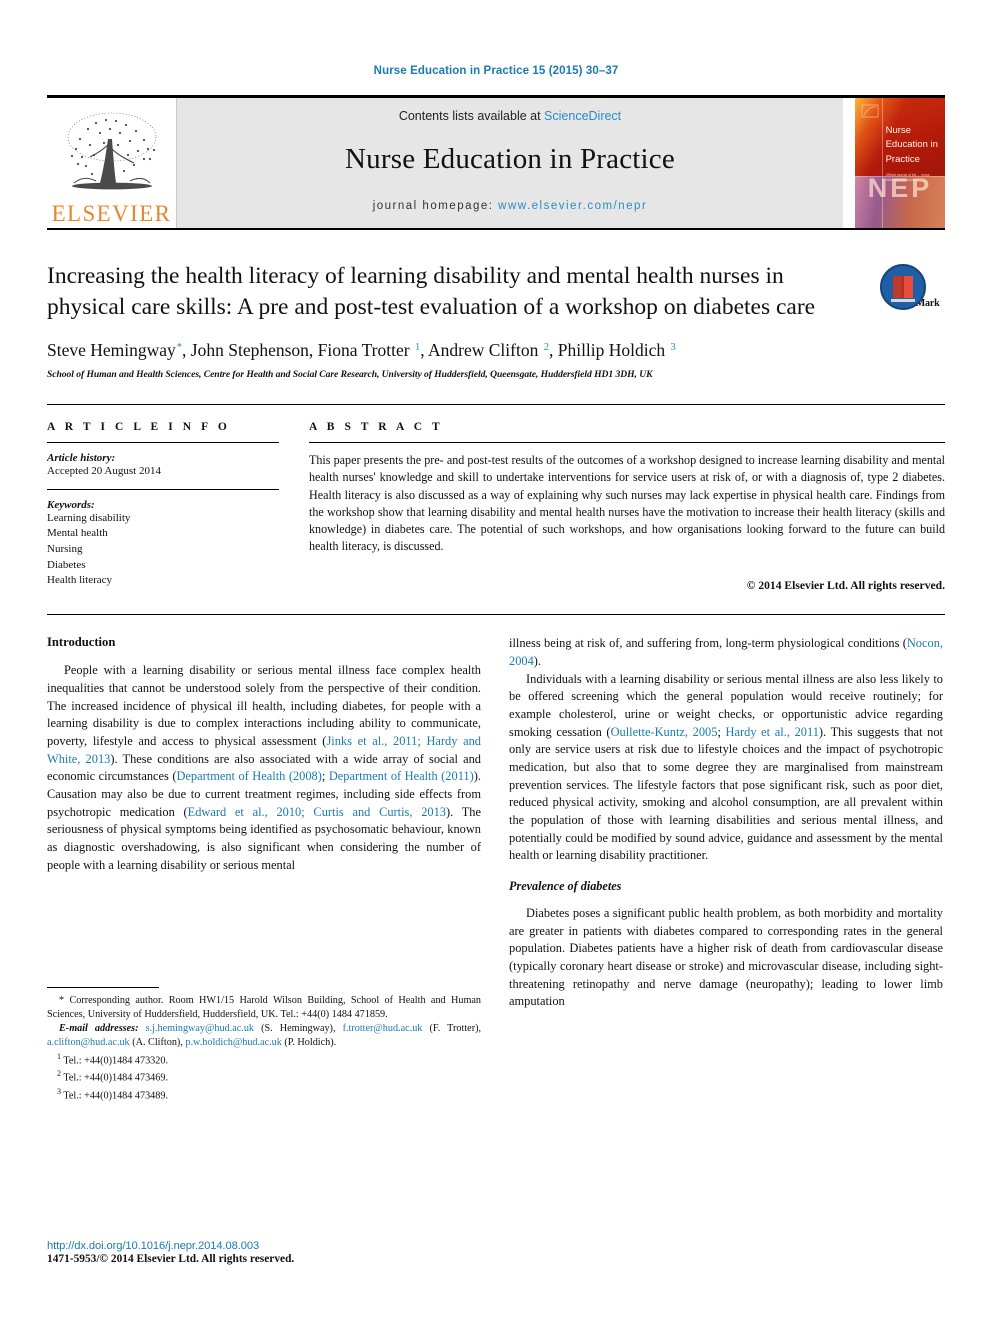 The height and width of the screenshot is (1323, 992). I want to click on email-link-trotter: f.trotter@hud.ac.uk, so click(383, 1028).